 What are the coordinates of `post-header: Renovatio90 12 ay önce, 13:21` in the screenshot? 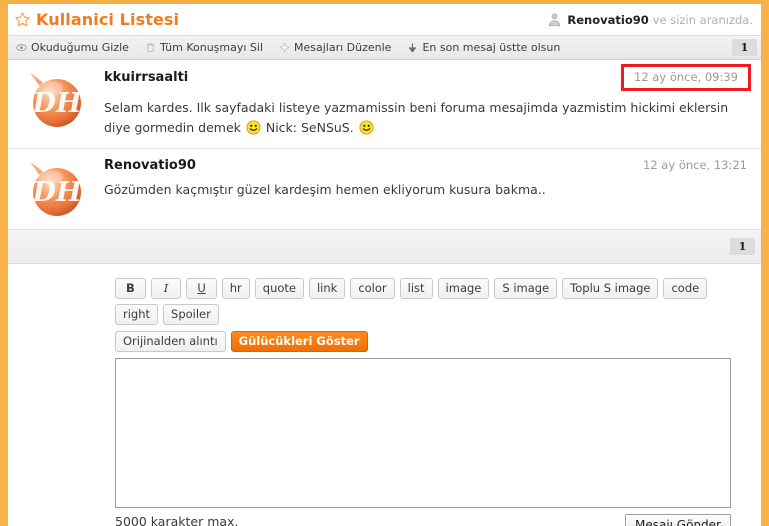 It's located at (425, 165).